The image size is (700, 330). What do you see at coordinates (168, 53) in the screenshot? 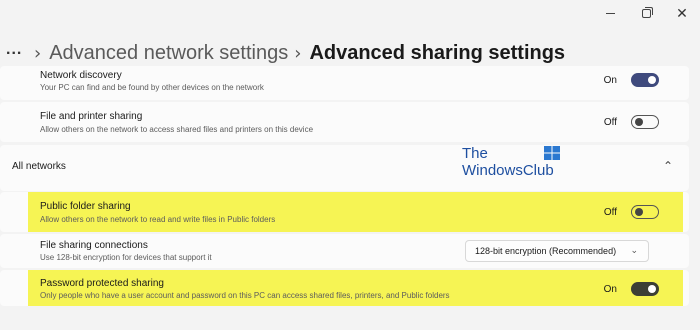
I see `breadcrumb-parent-link: Advanced network settings` at bounding box center [168, 53].